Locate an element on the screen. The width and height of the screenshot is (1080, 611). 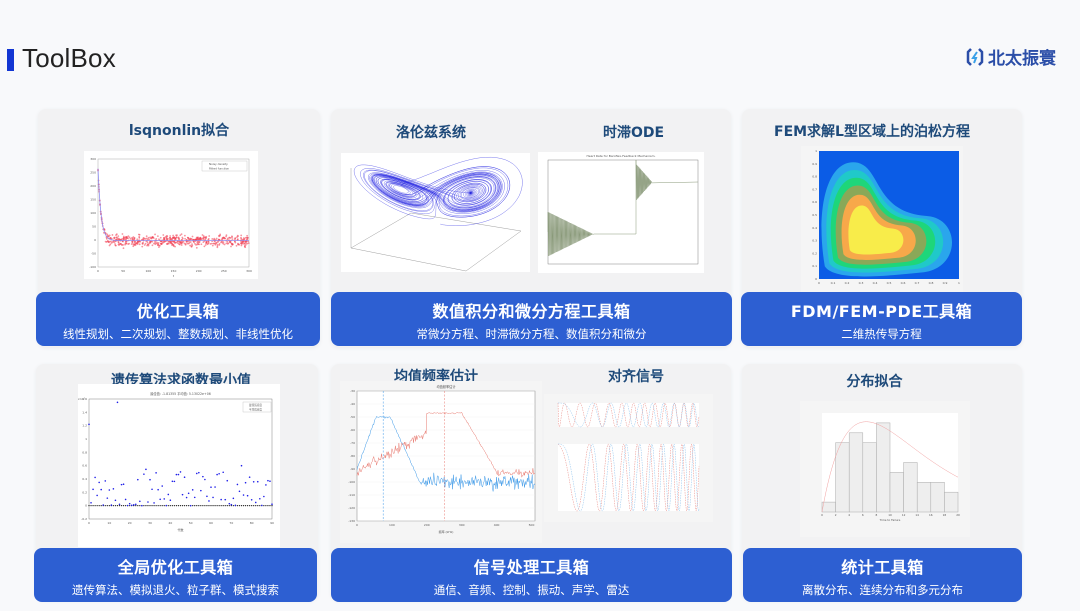
x-tick-label: 0.7 is located at coordinates (917, 283).